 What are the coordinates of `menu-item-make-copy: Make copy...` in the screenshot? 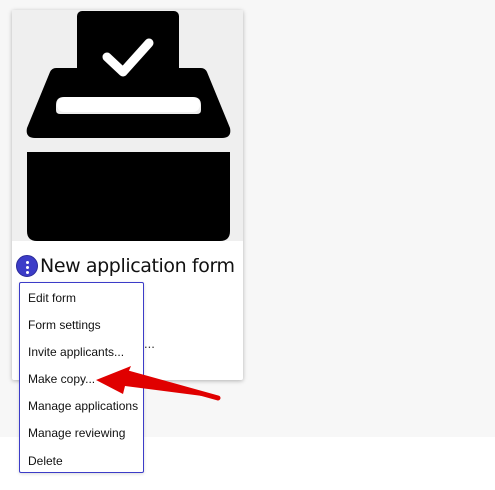 It's located at (61, 379).